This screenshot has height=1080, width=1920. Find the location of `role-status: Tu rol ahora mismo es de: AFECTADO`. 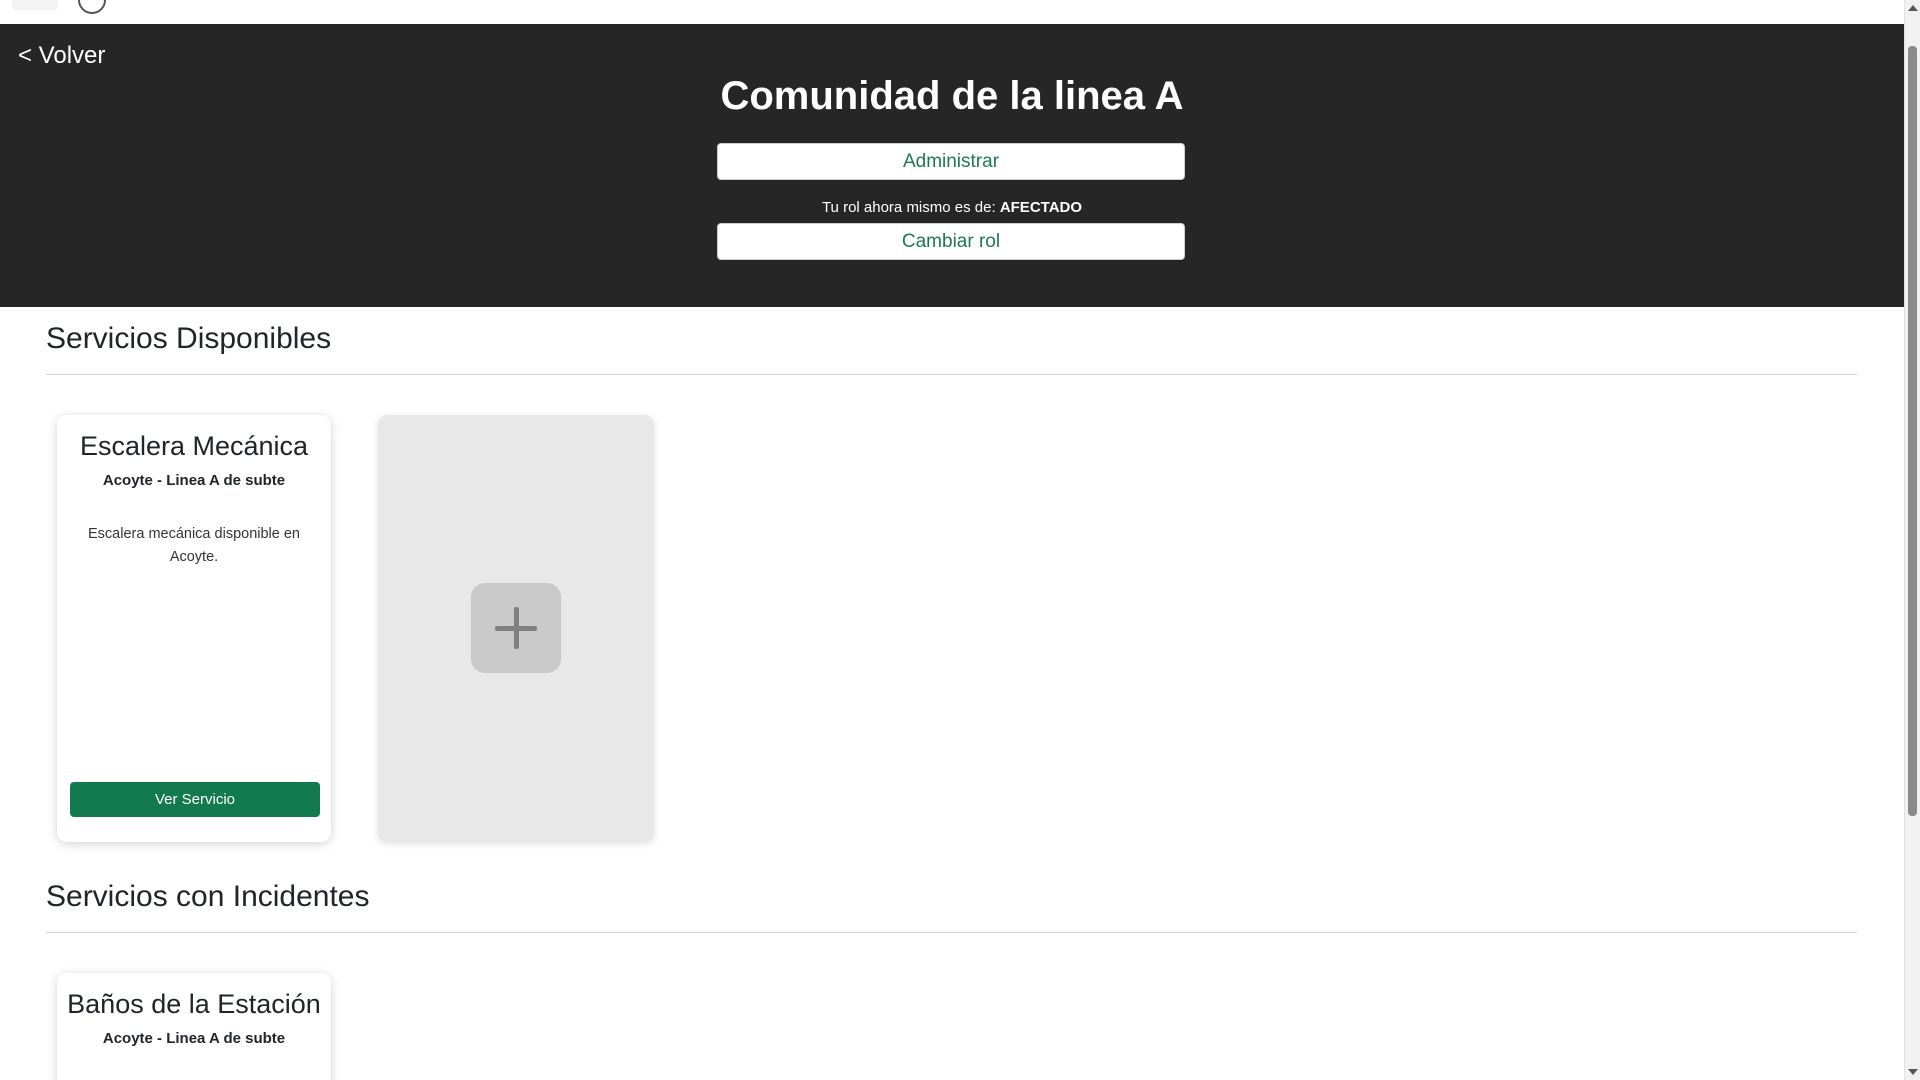

role-status: Tu rol ahora mismo es de: AFECTADO is located at coordinates (952, 207).